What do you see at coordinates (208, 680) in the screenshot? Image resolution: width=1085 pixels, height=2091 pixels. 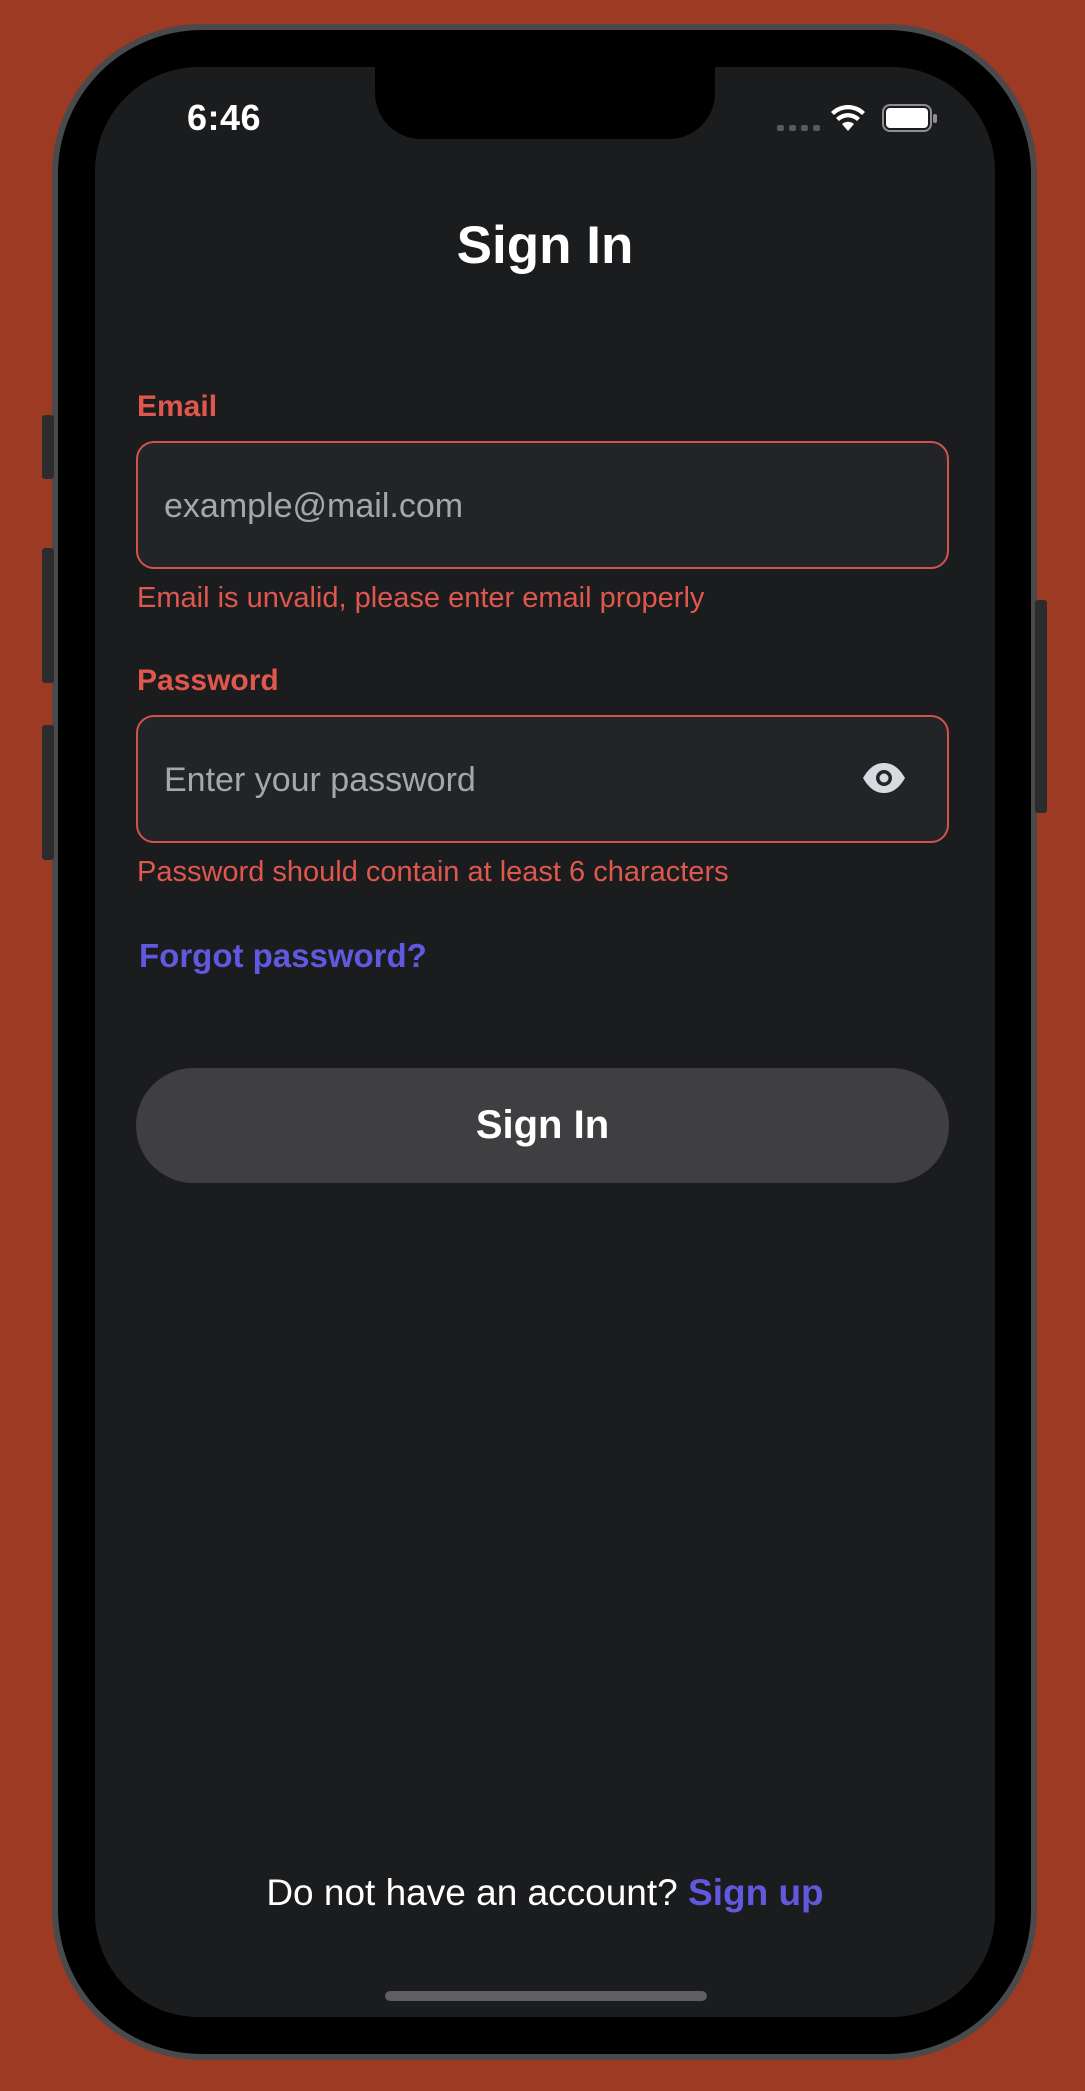 I see `password-label: Password` at bounding box center [208, 680].